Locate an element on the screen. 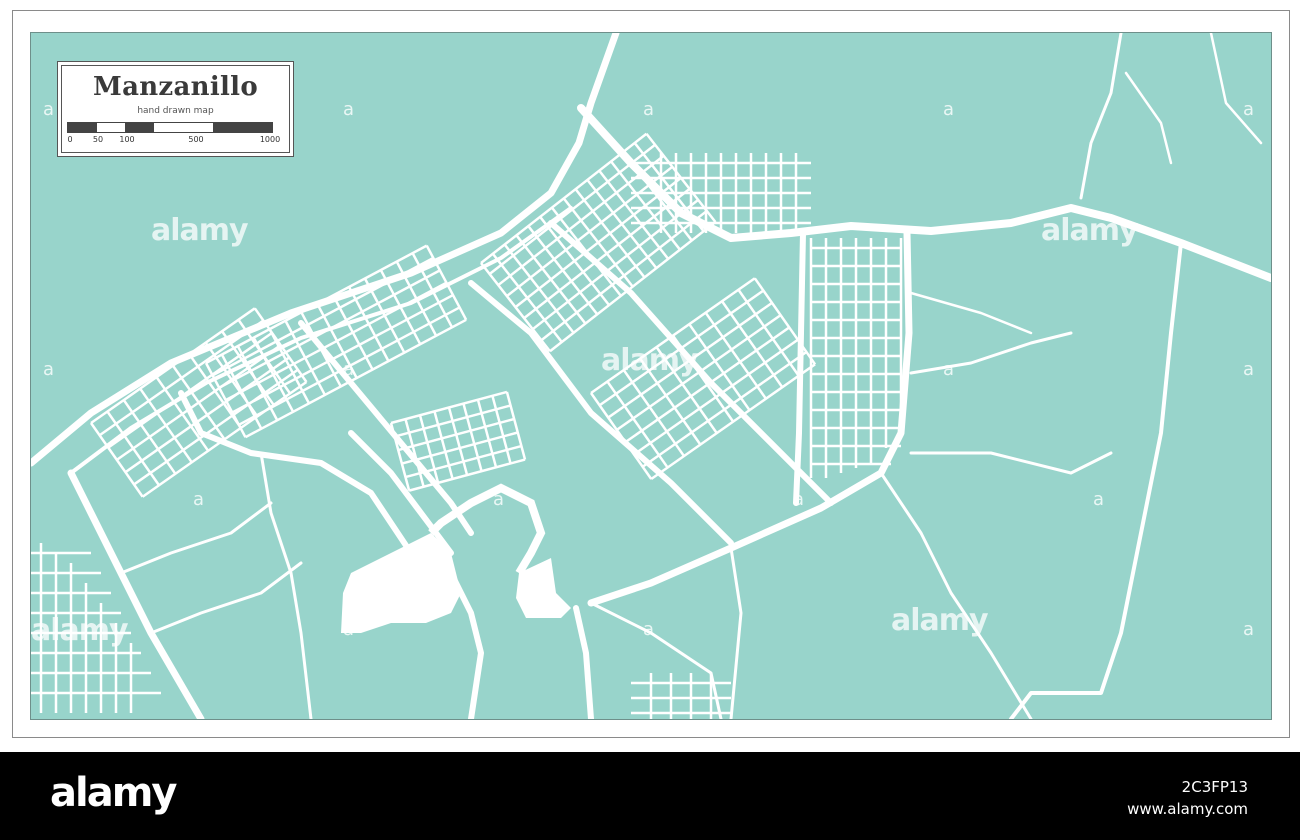 The height and width of the screenshot is (840, 1300). scale-label: 0 is located at coordinates (70, 139).